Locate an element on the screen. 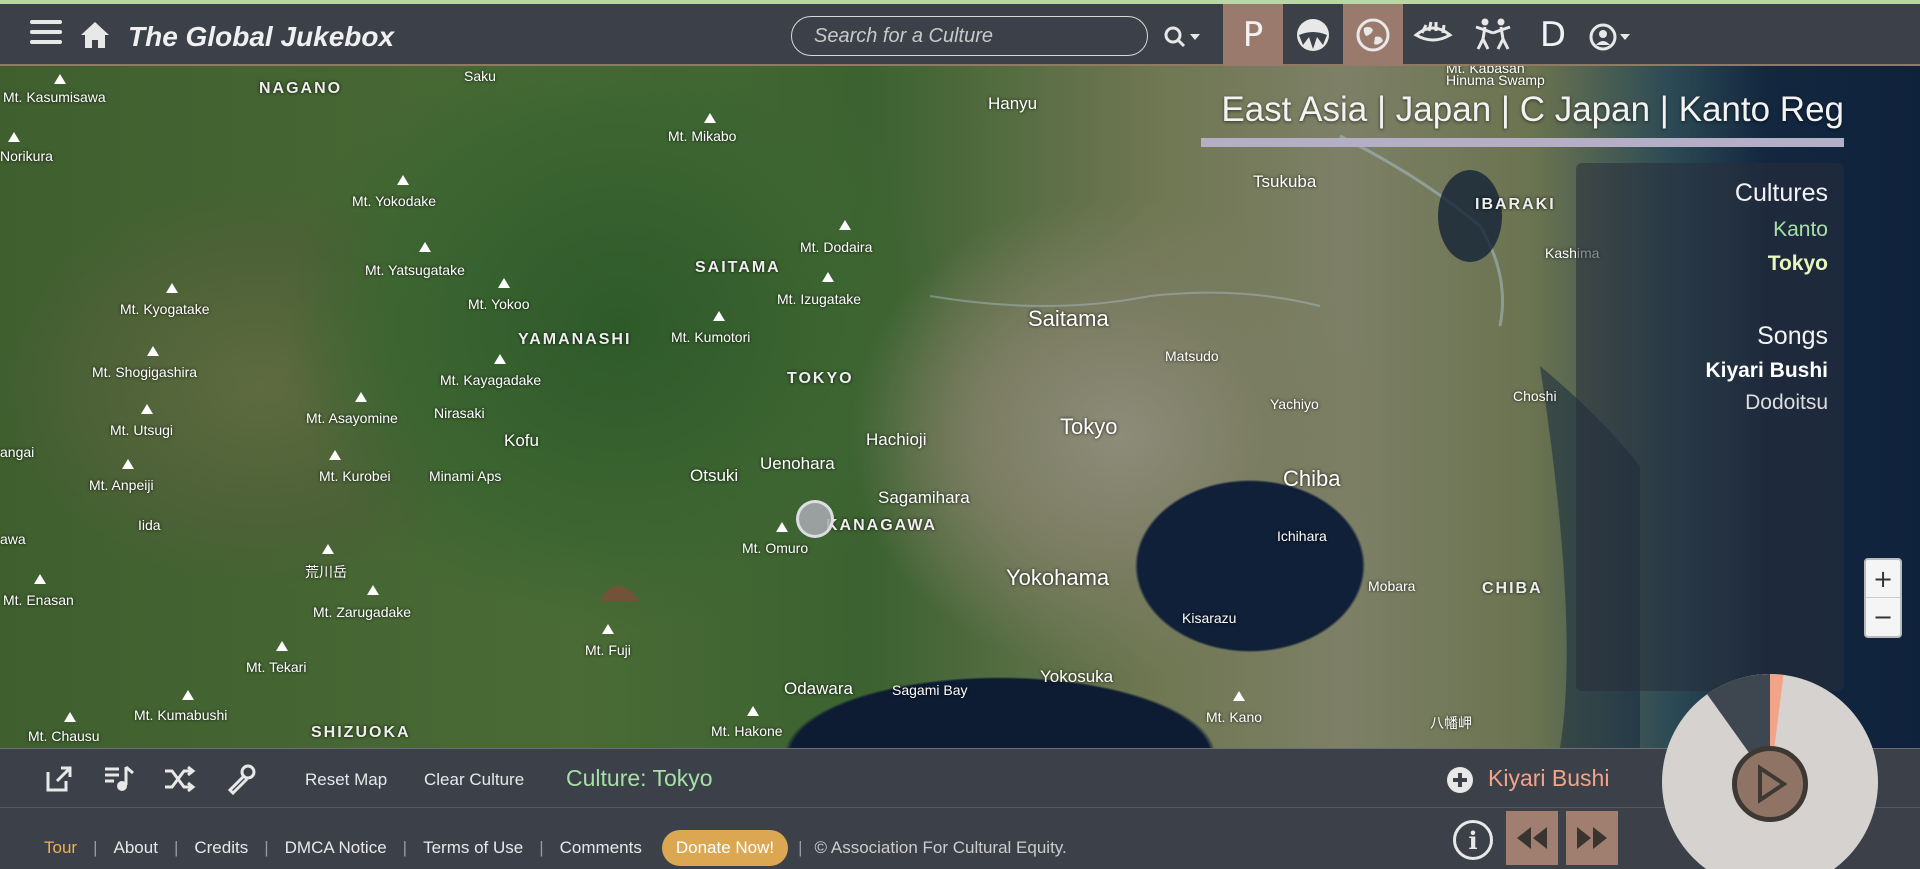  zoom-in-button: + is located at coordinates (1883, 579).